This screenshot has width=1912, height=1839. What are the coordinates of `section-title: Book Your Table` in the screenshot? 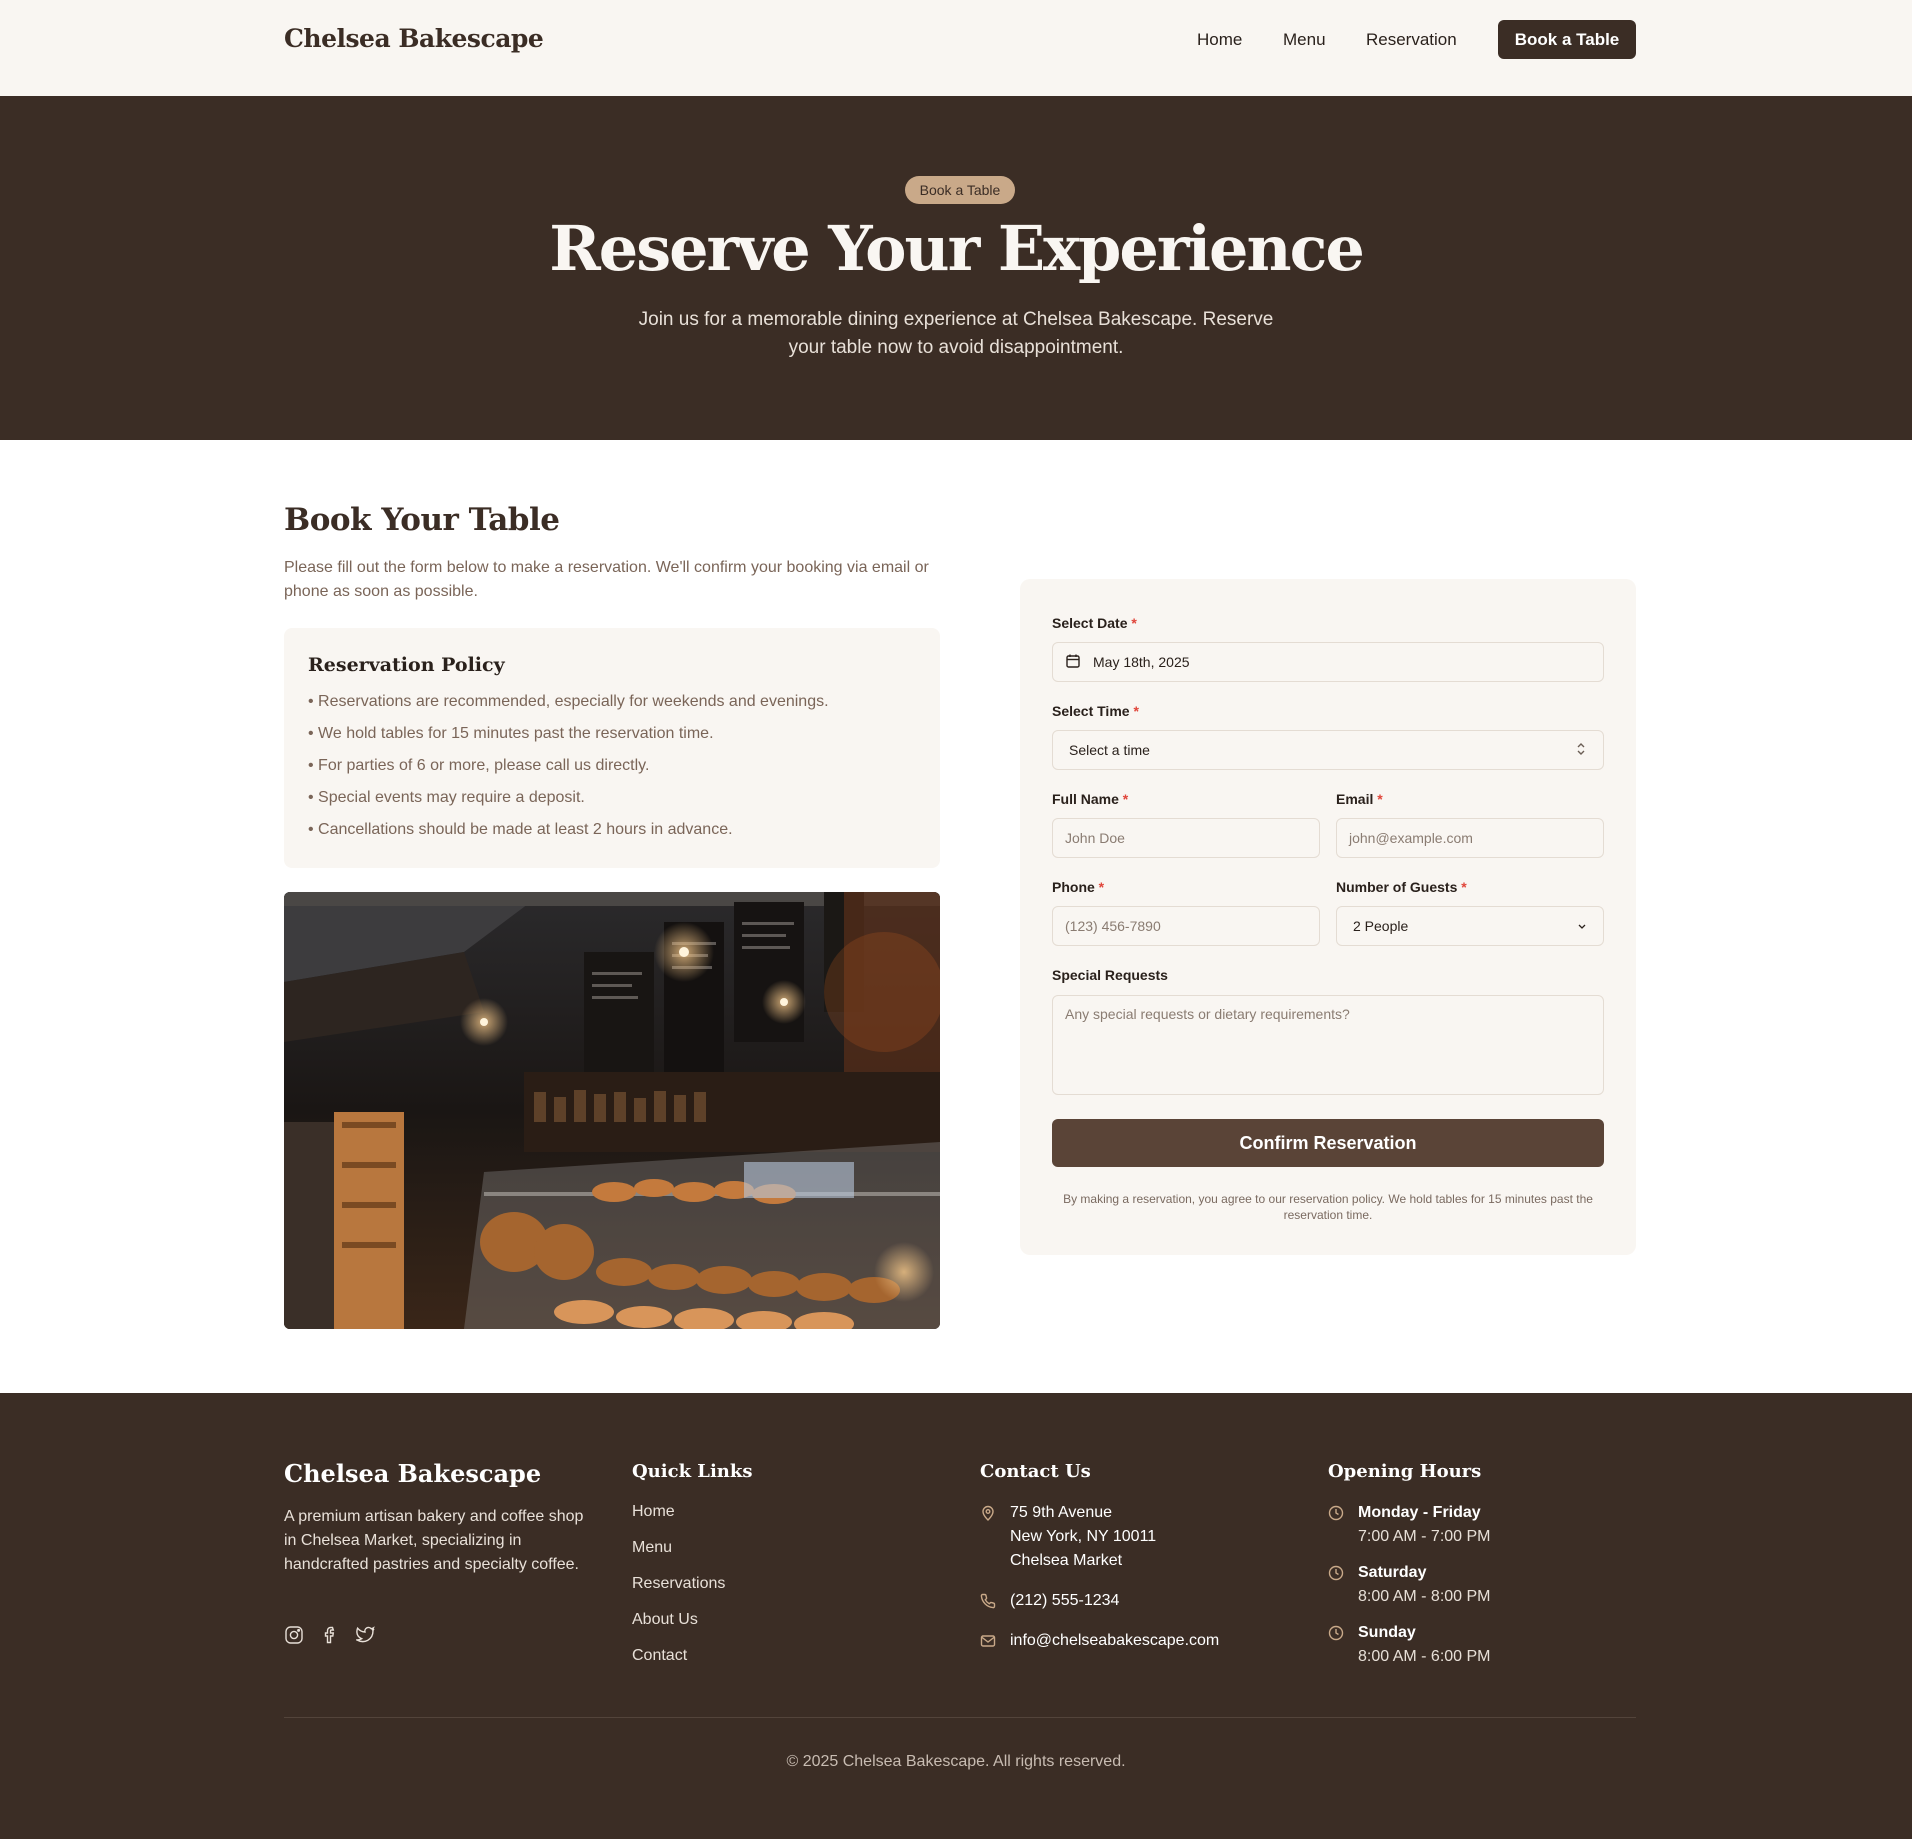 It's located at (422, 520).